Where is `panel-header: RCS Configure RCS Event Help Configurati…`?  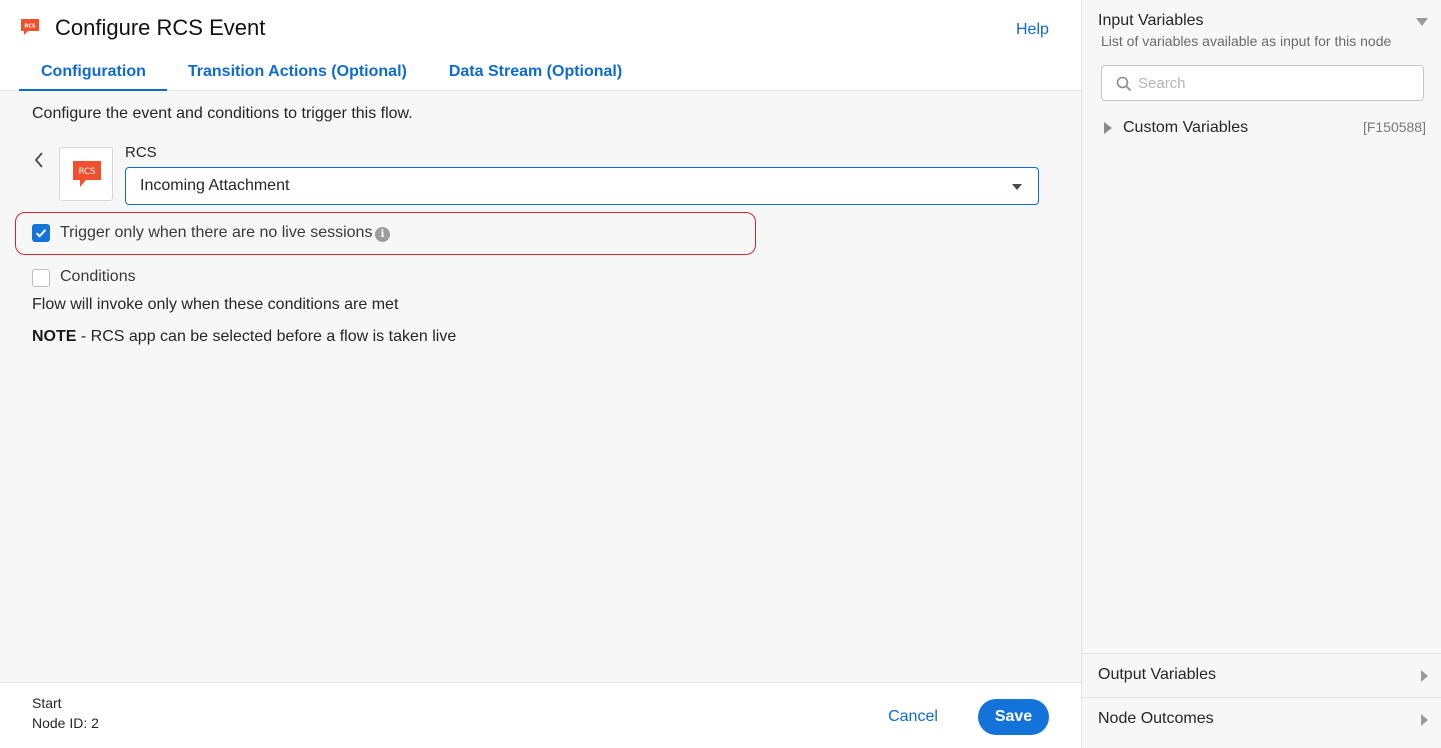 panel-header: RCS Configure RCS Event Help Configurati… is located at coordinates (540, 45).